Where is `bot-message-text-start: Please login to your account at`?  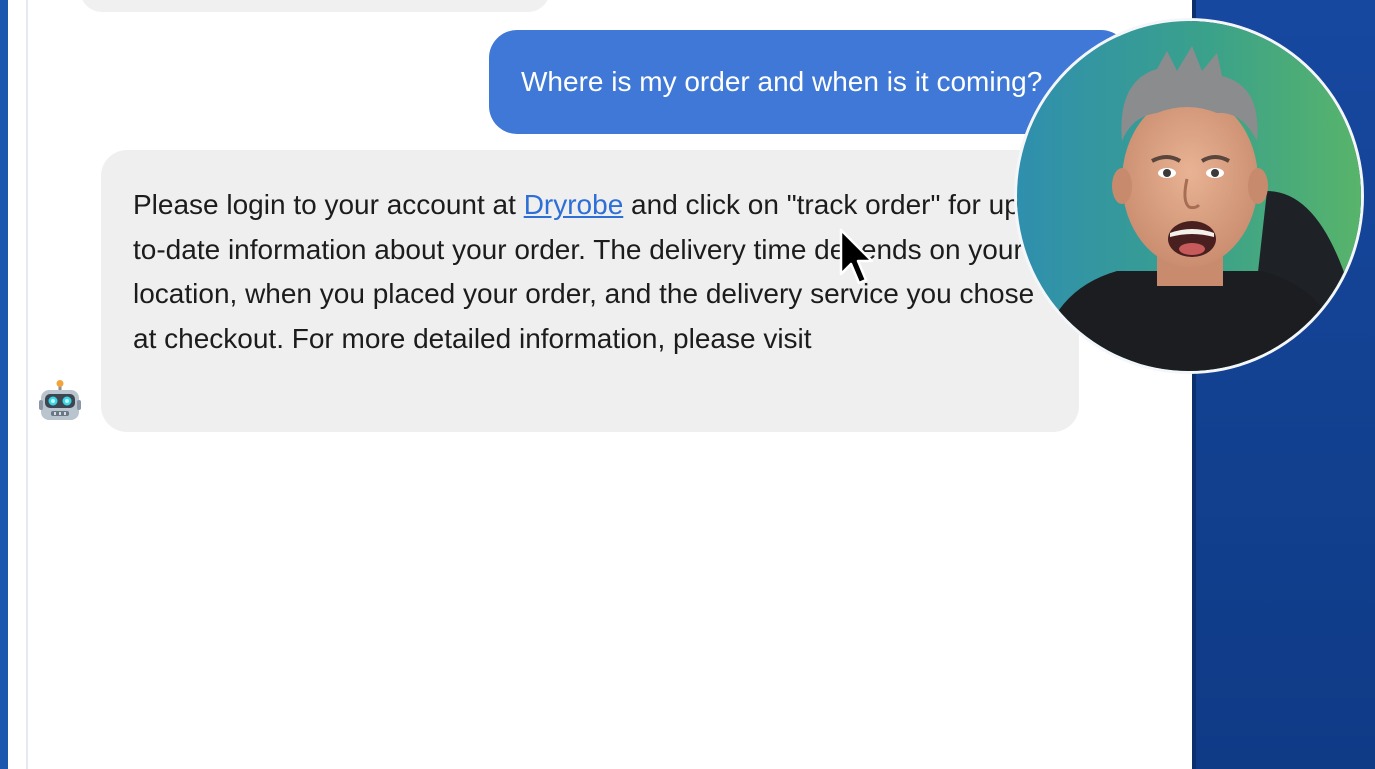
bot-message-text-start: Please login to your account at is located at coordinates (328, 204).